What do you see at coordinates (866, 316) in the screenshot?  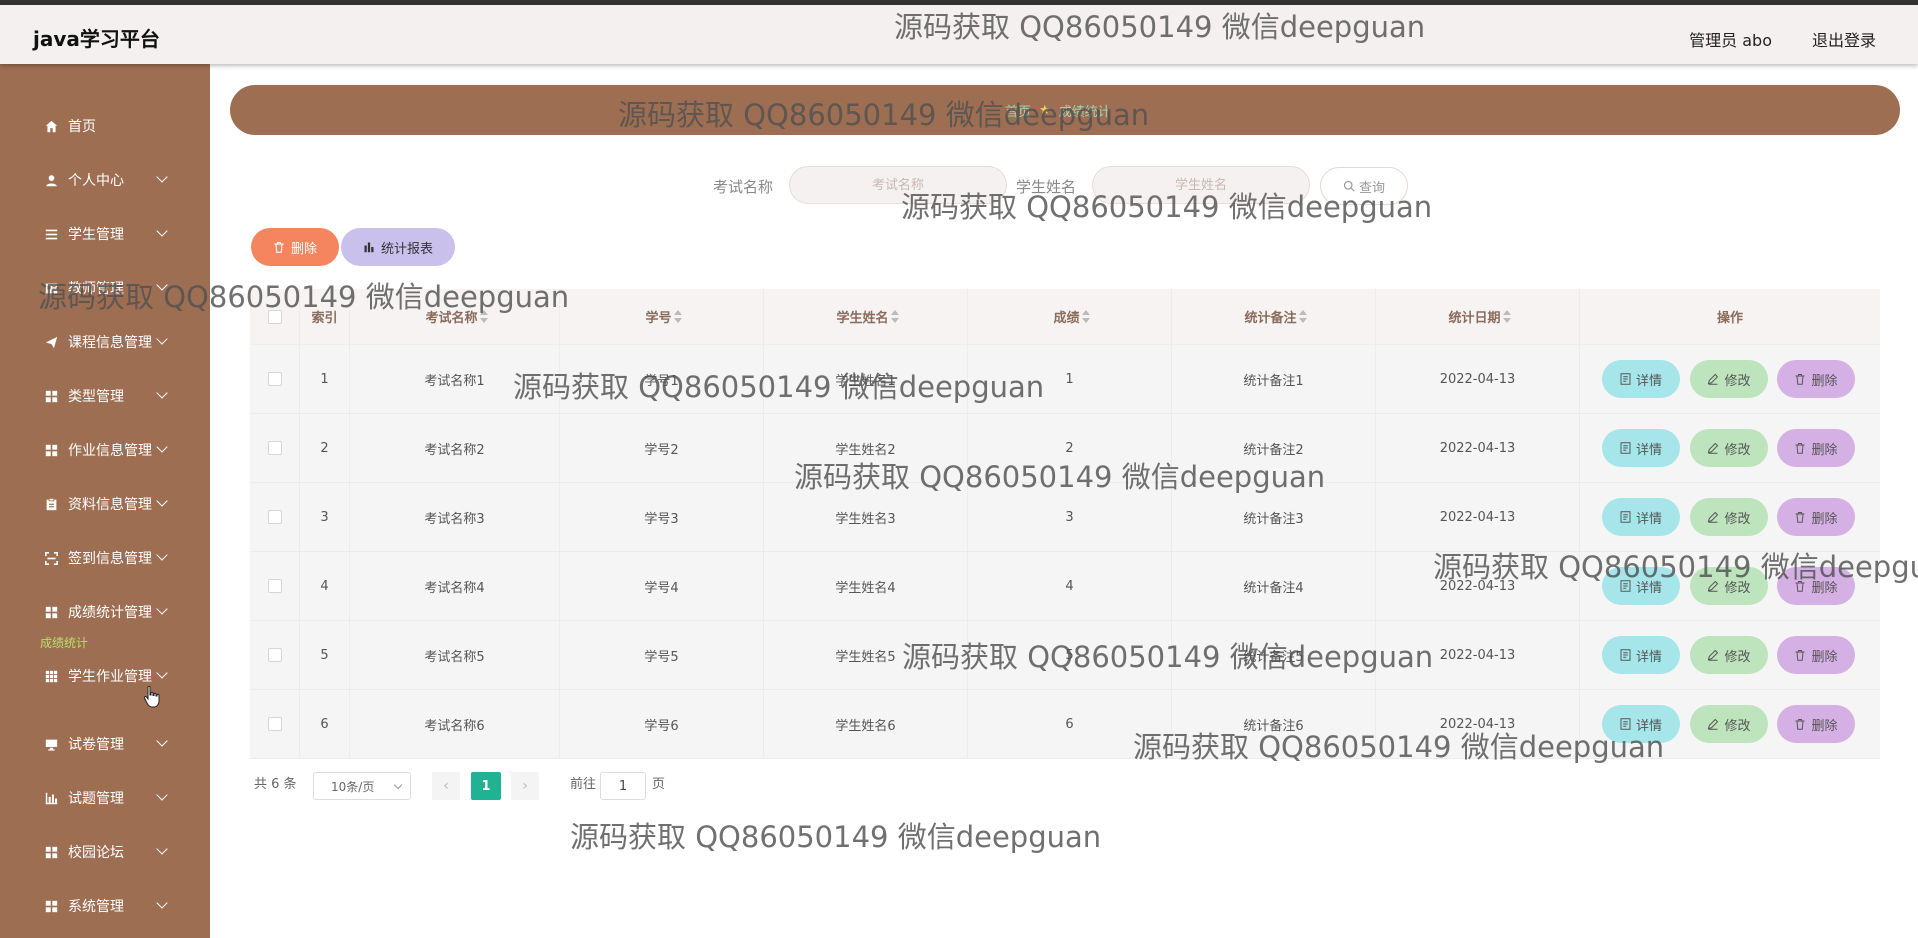 I see `col-header-student-name: 学生姓名` at bounding box center [866, 316].